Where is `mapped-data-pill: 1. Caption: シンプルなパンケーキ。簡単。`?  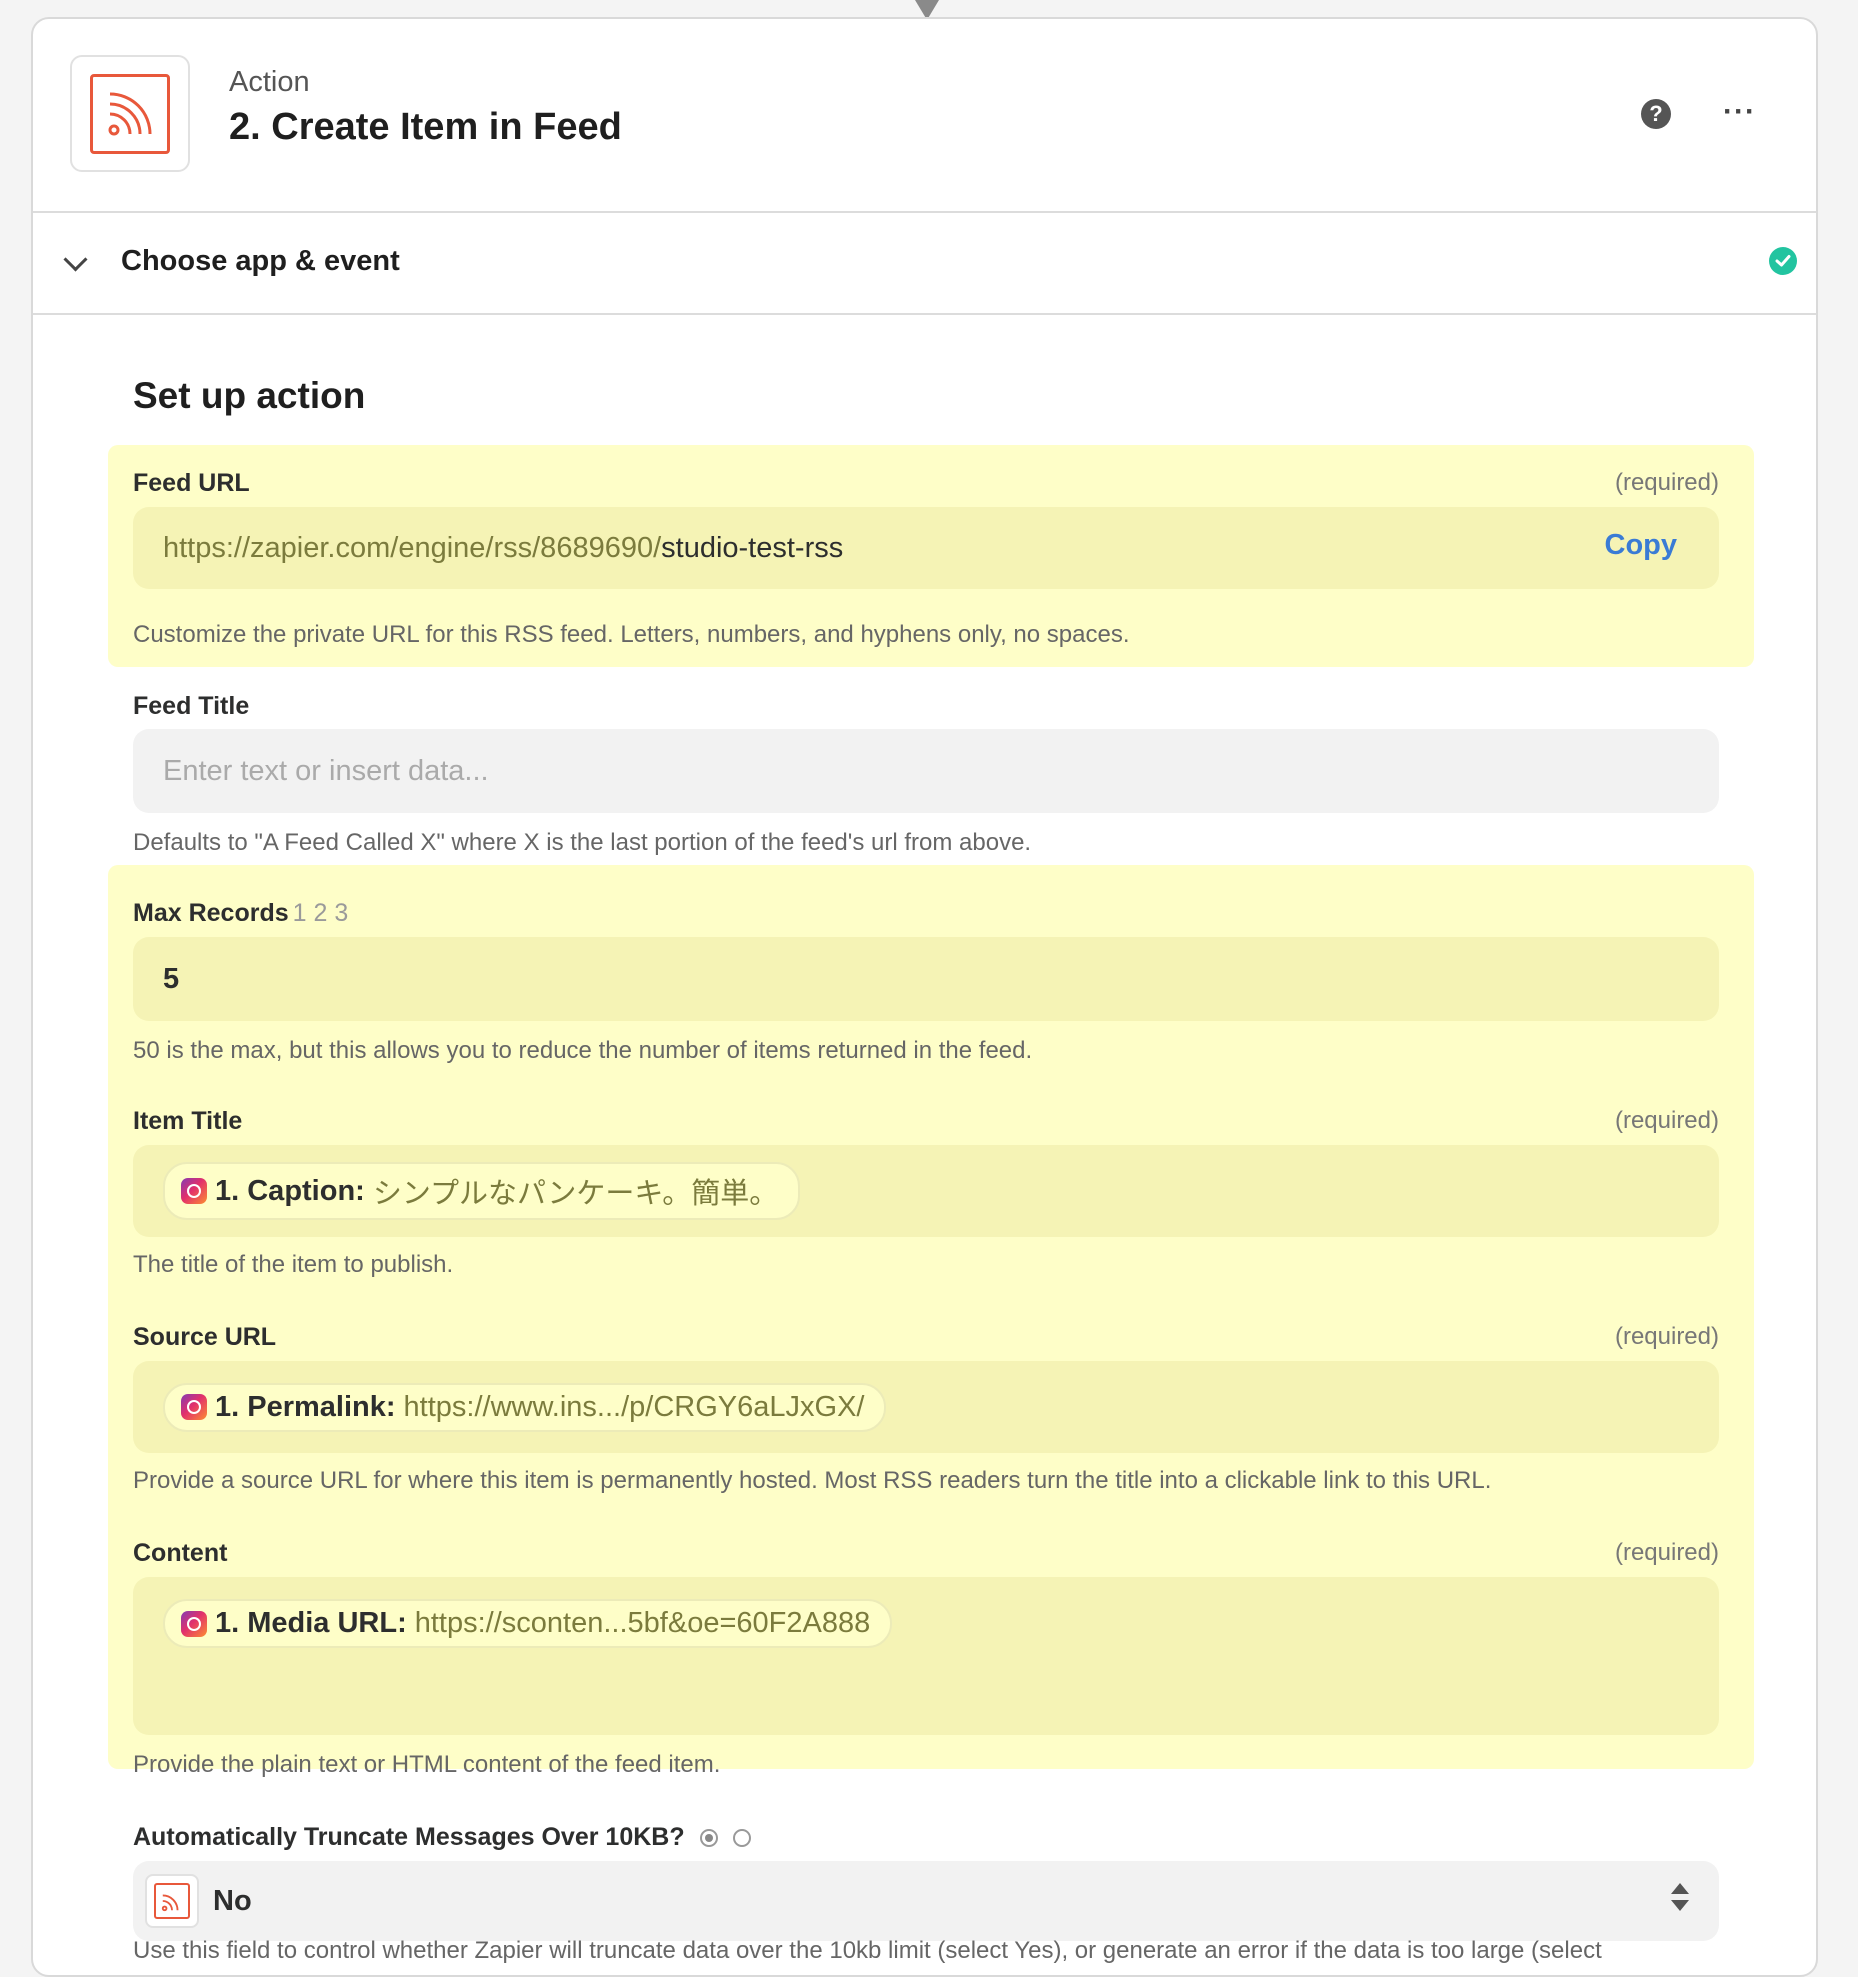 mapped-data-pill: 1. Caption: シンプルなパンケーキ。簡単。 is located at coordinates (482, 1191).